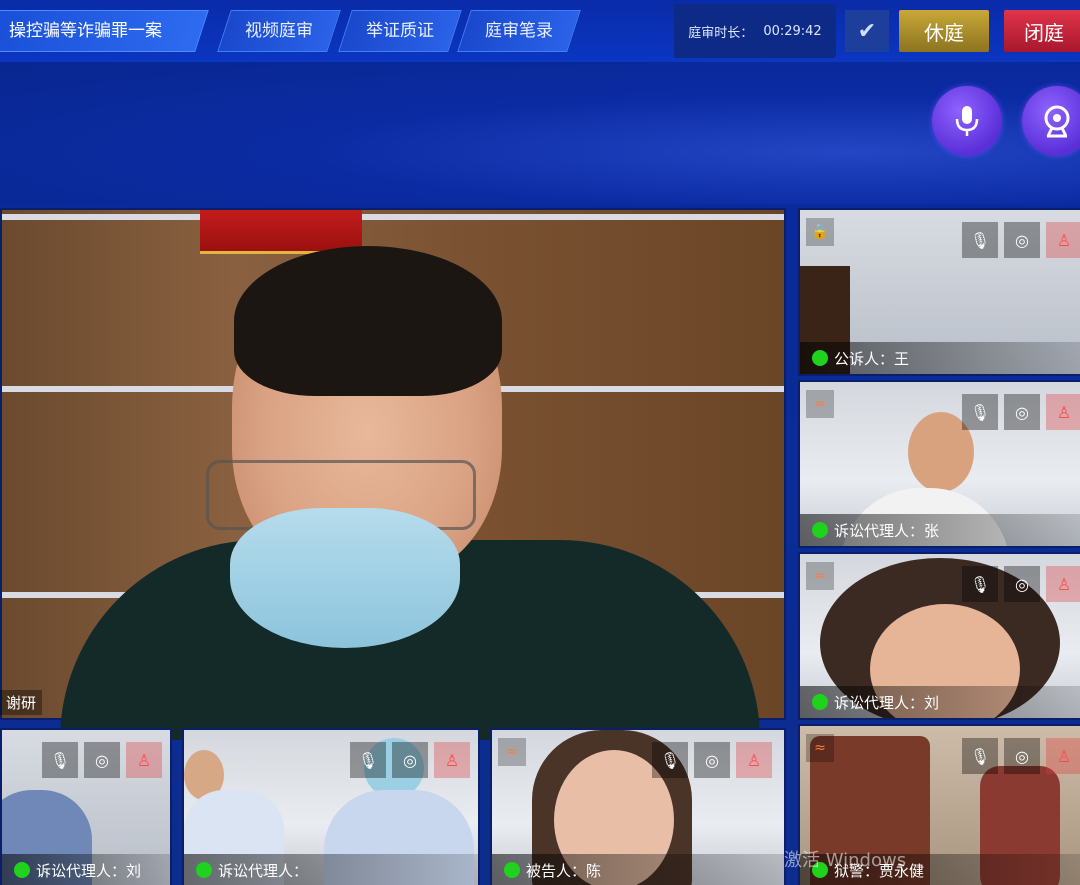  Describe the element at coordinates (345, 578) in the screenshot. I see `main-speaker-mask` at that location.